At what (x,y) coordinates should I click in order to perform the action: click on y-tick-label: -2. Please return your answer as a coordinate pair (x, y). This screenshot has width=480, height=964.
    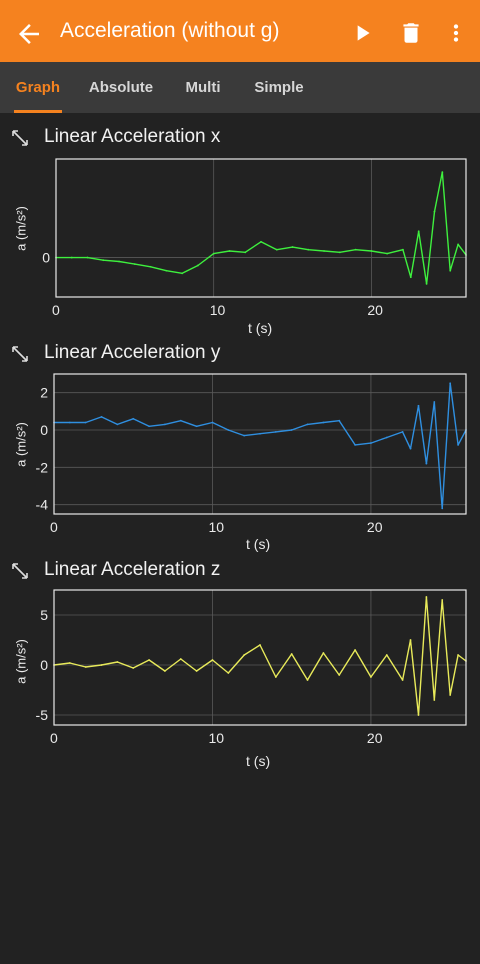
    Looking at the image, I should click on (42, 467).